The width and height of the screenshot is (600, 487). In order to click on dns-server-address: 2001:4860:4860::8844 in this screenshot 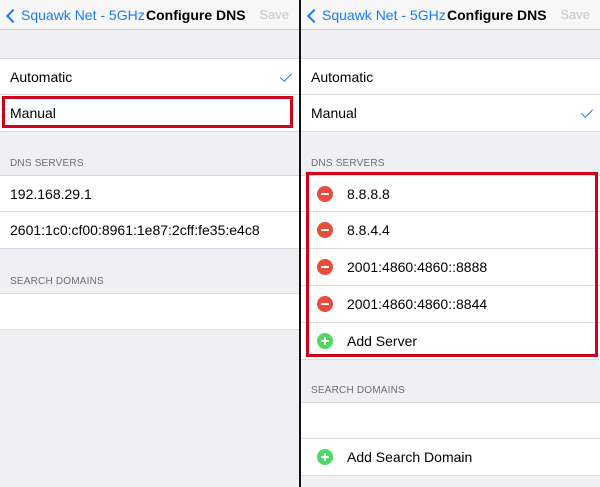, I will do `click(417, 304)`.